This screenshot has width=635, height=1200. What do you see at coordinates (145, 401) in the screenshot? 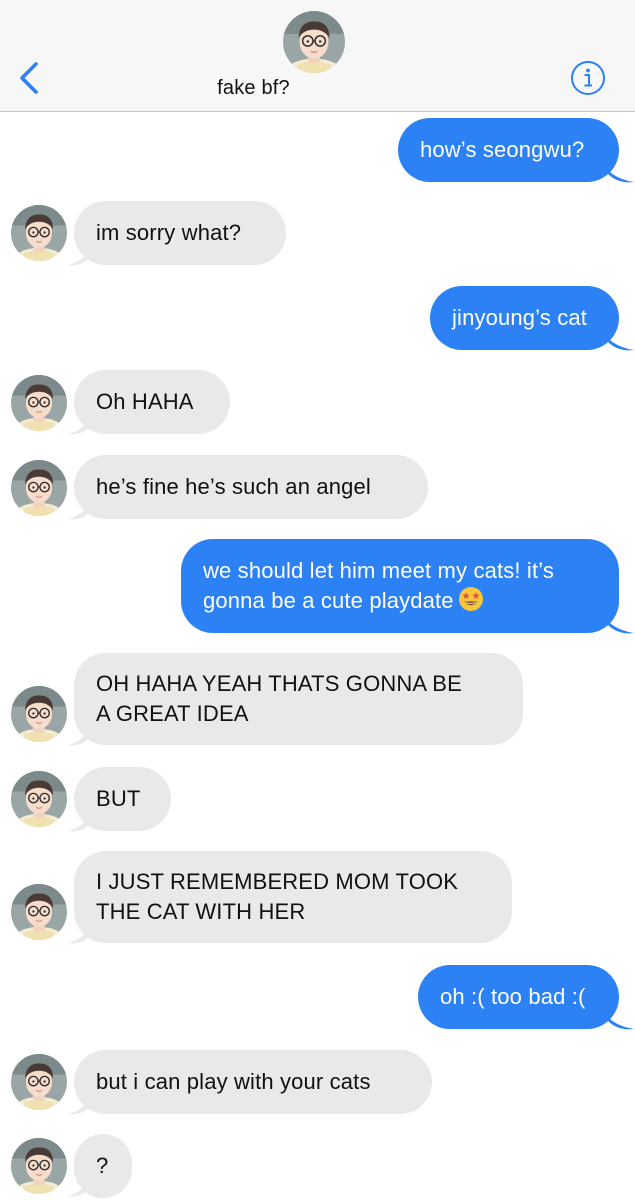
I see `message-text: Oh HAHA` at bounding box center [145, 401].